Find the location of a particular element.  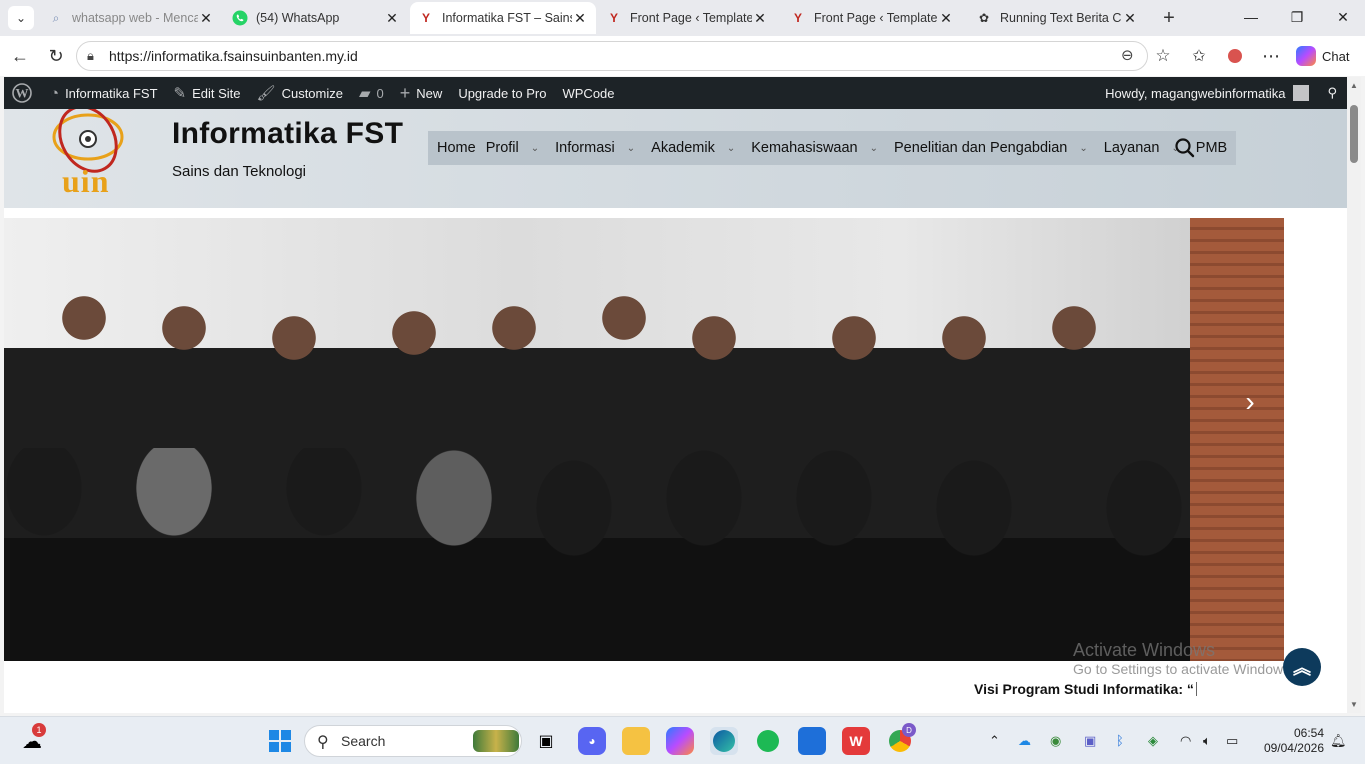

site-title: Informatika FST is located at coordinates (287, 134).